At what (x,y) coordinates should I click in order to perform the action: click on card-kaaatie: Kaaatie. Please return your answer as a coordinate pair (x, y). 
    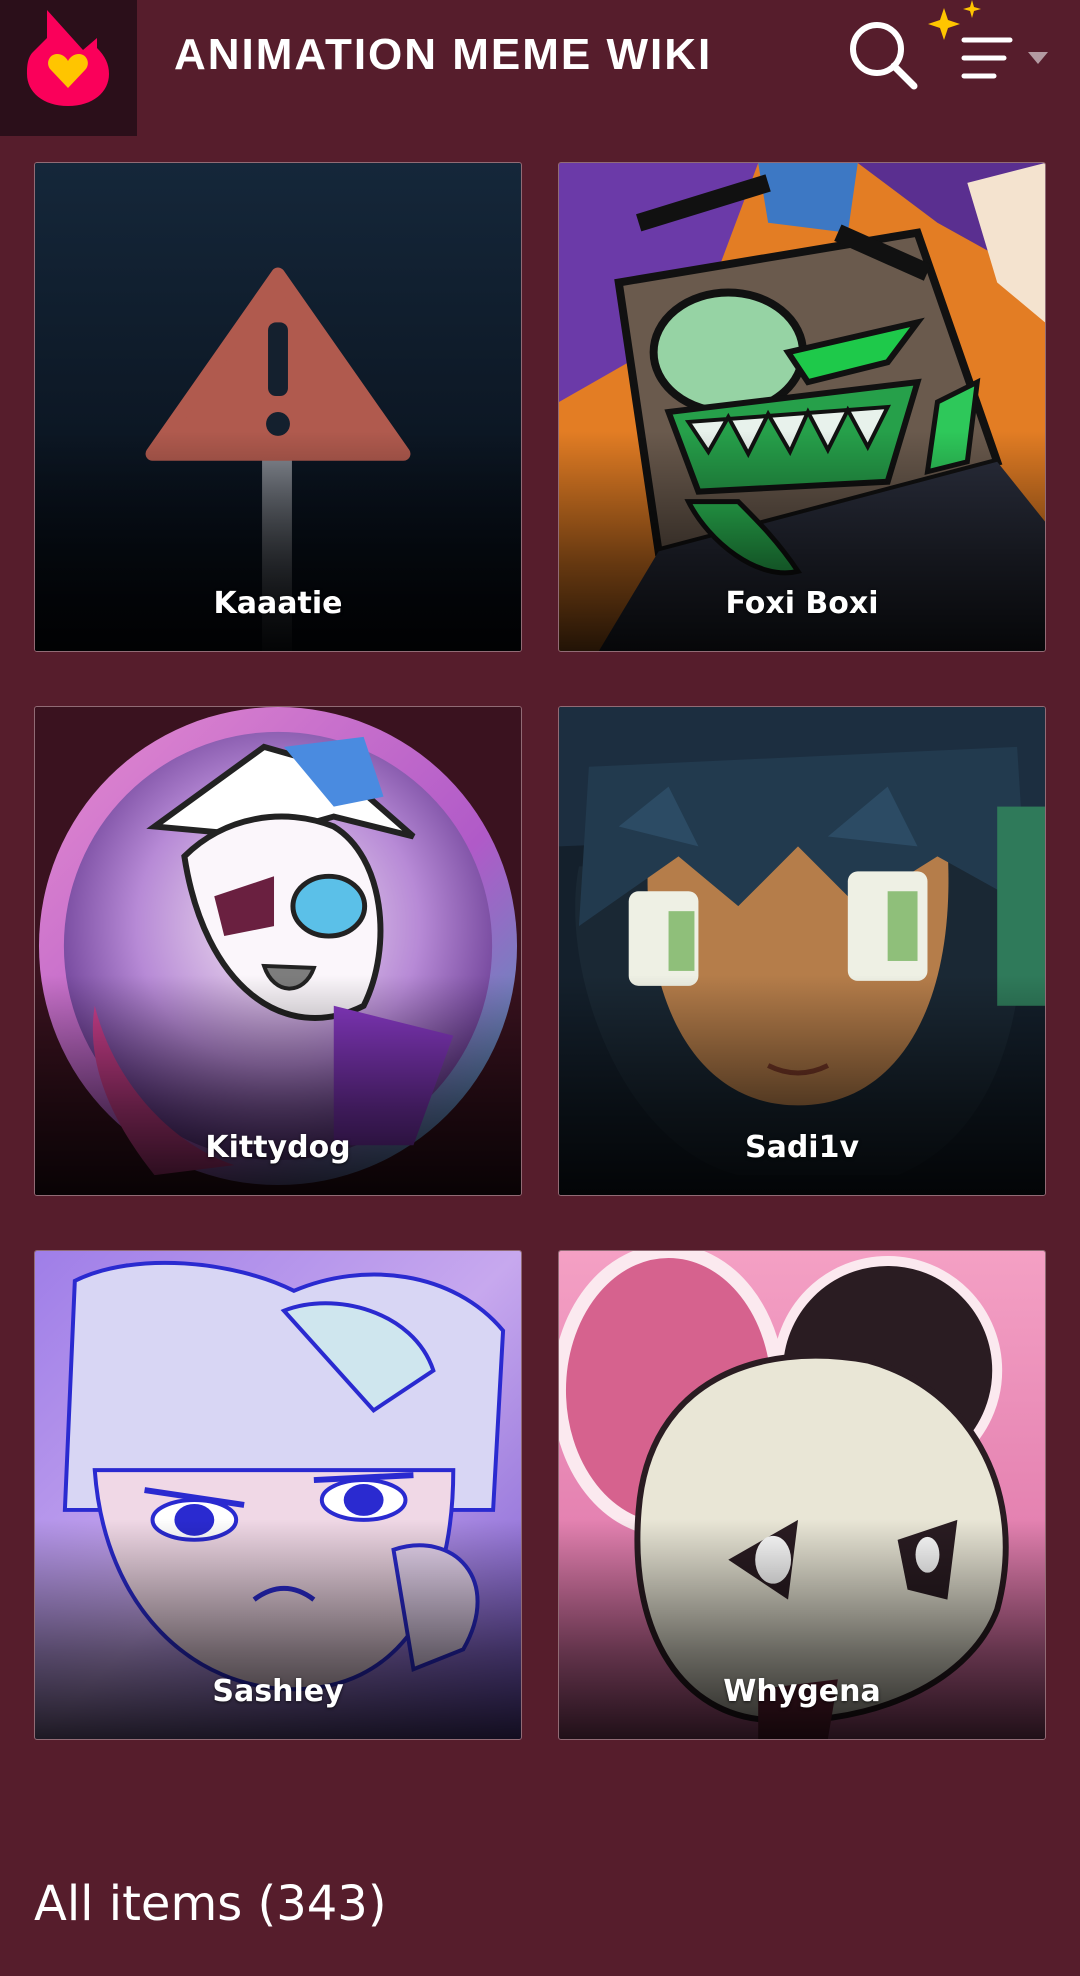
    Looking at the image, I should click on (278, 407).